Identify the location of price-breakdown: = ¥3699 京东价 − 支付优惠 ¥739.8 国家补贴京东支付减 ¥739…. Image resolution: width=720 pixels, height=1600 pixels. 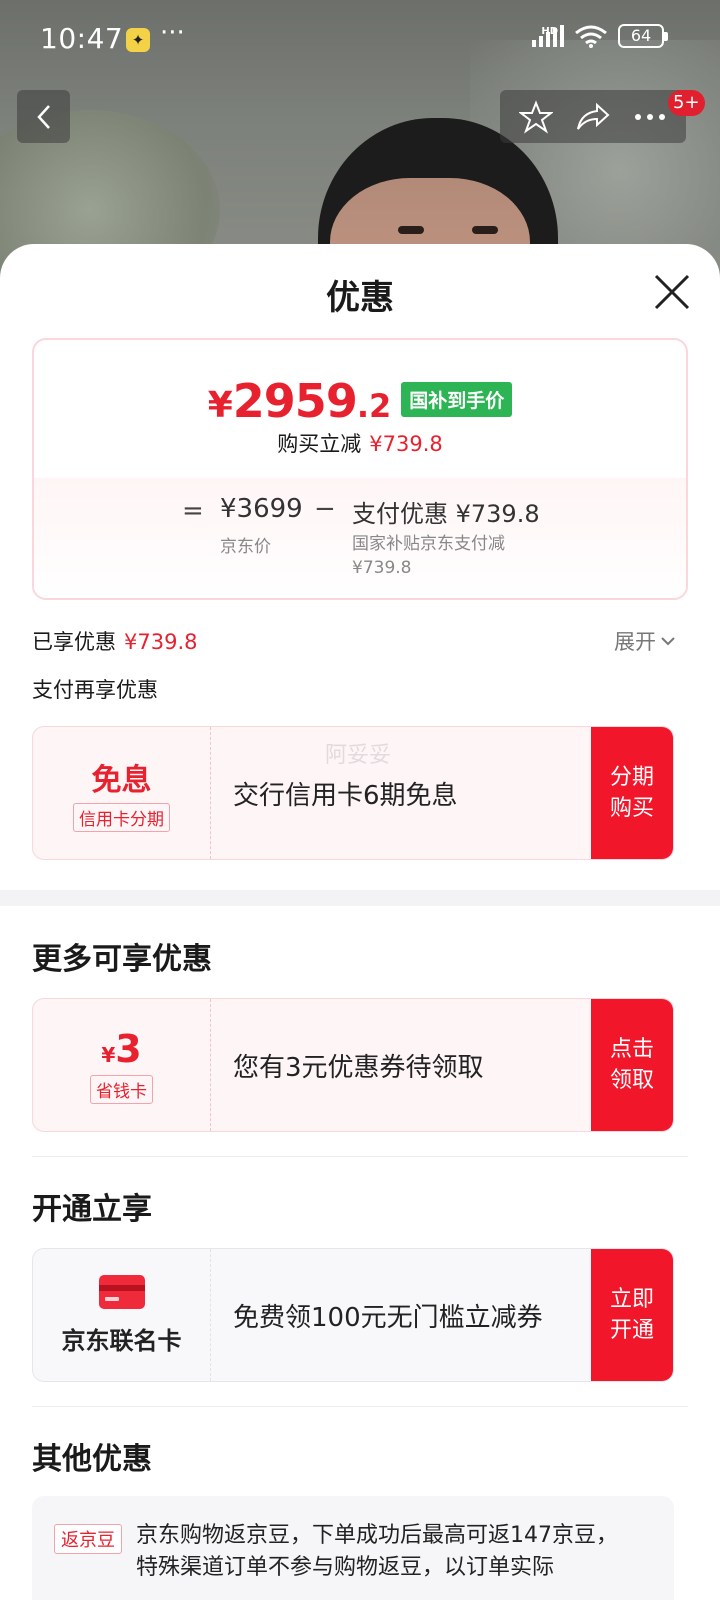
(360, 538).